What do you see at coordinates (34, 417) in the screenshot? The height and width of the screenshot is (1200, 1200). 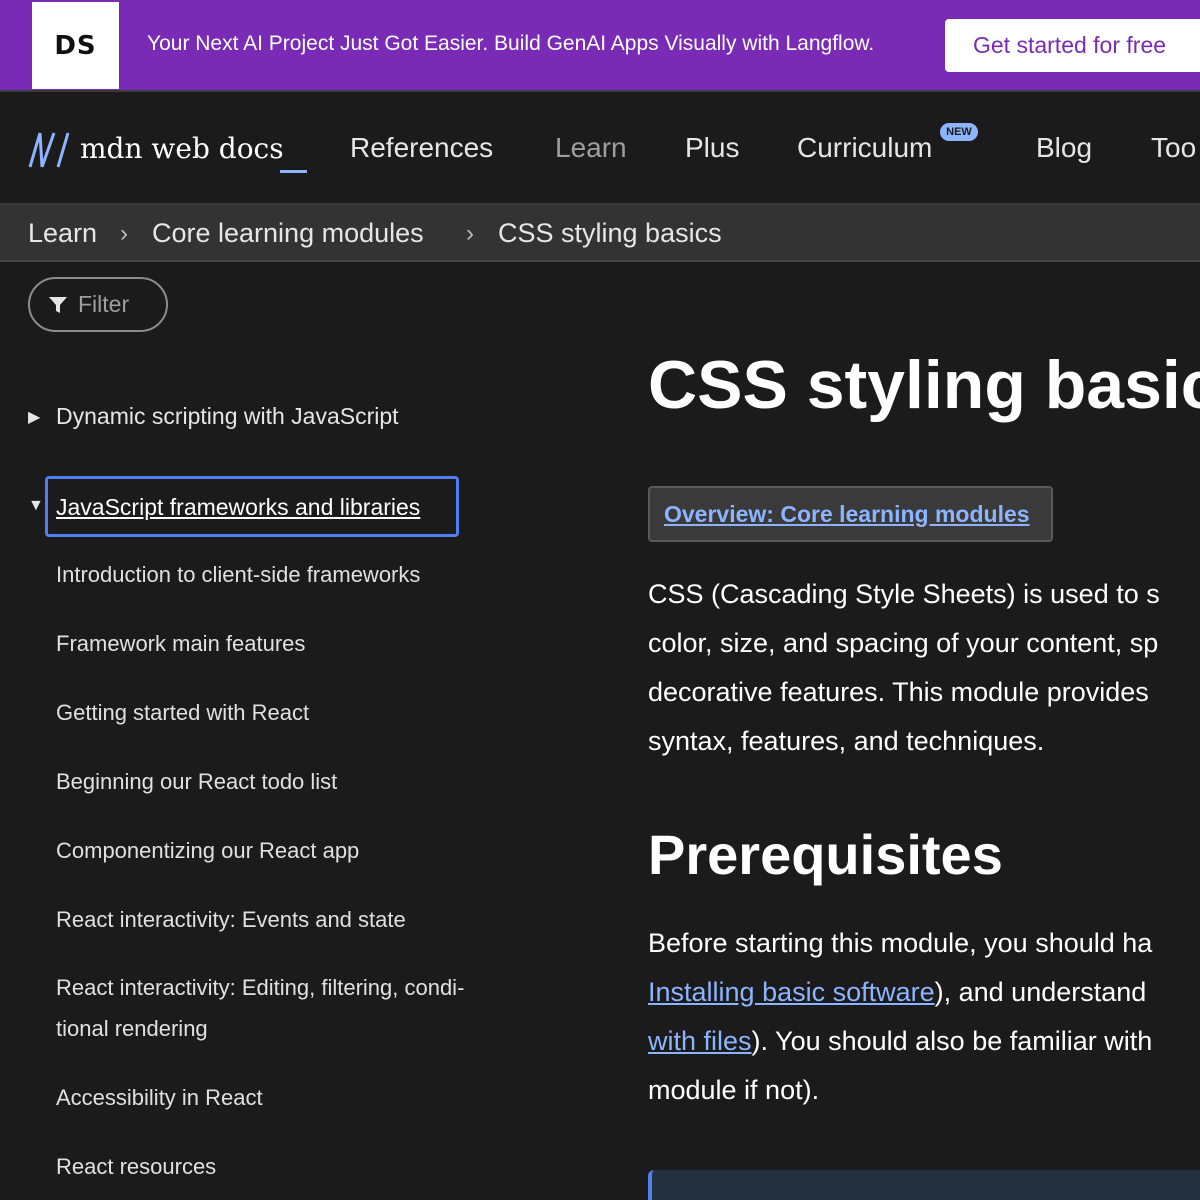 I see `caret-right-icon: ▶` at bounding box center [34, 417].